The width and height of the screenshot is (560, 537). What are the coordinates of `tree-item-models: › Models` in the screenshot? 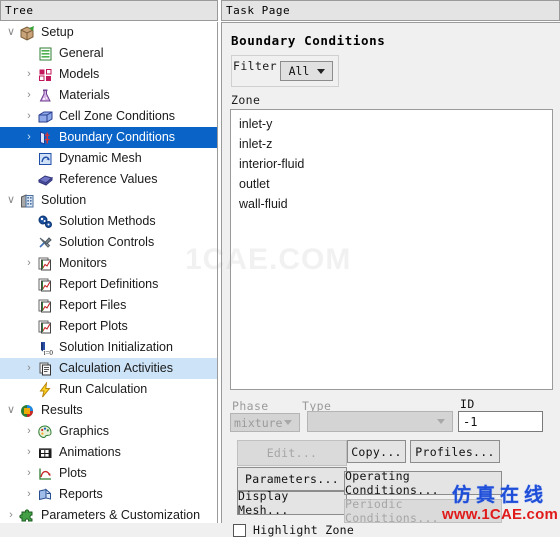 It's located at (108, 74).